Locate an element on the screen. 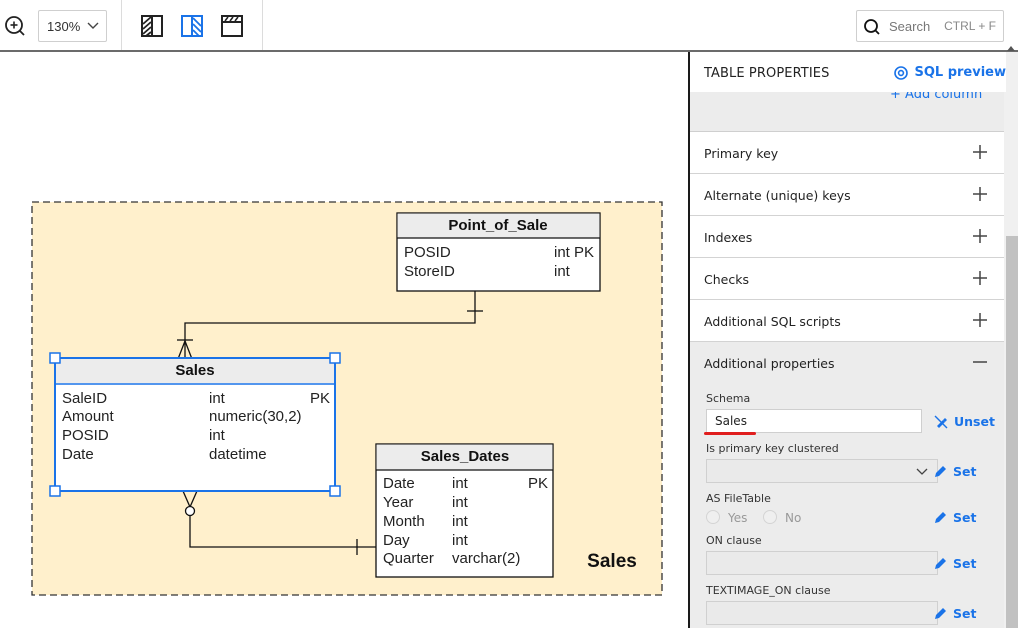  on-clause-set-button: Set is located at coordinates (955, 563).